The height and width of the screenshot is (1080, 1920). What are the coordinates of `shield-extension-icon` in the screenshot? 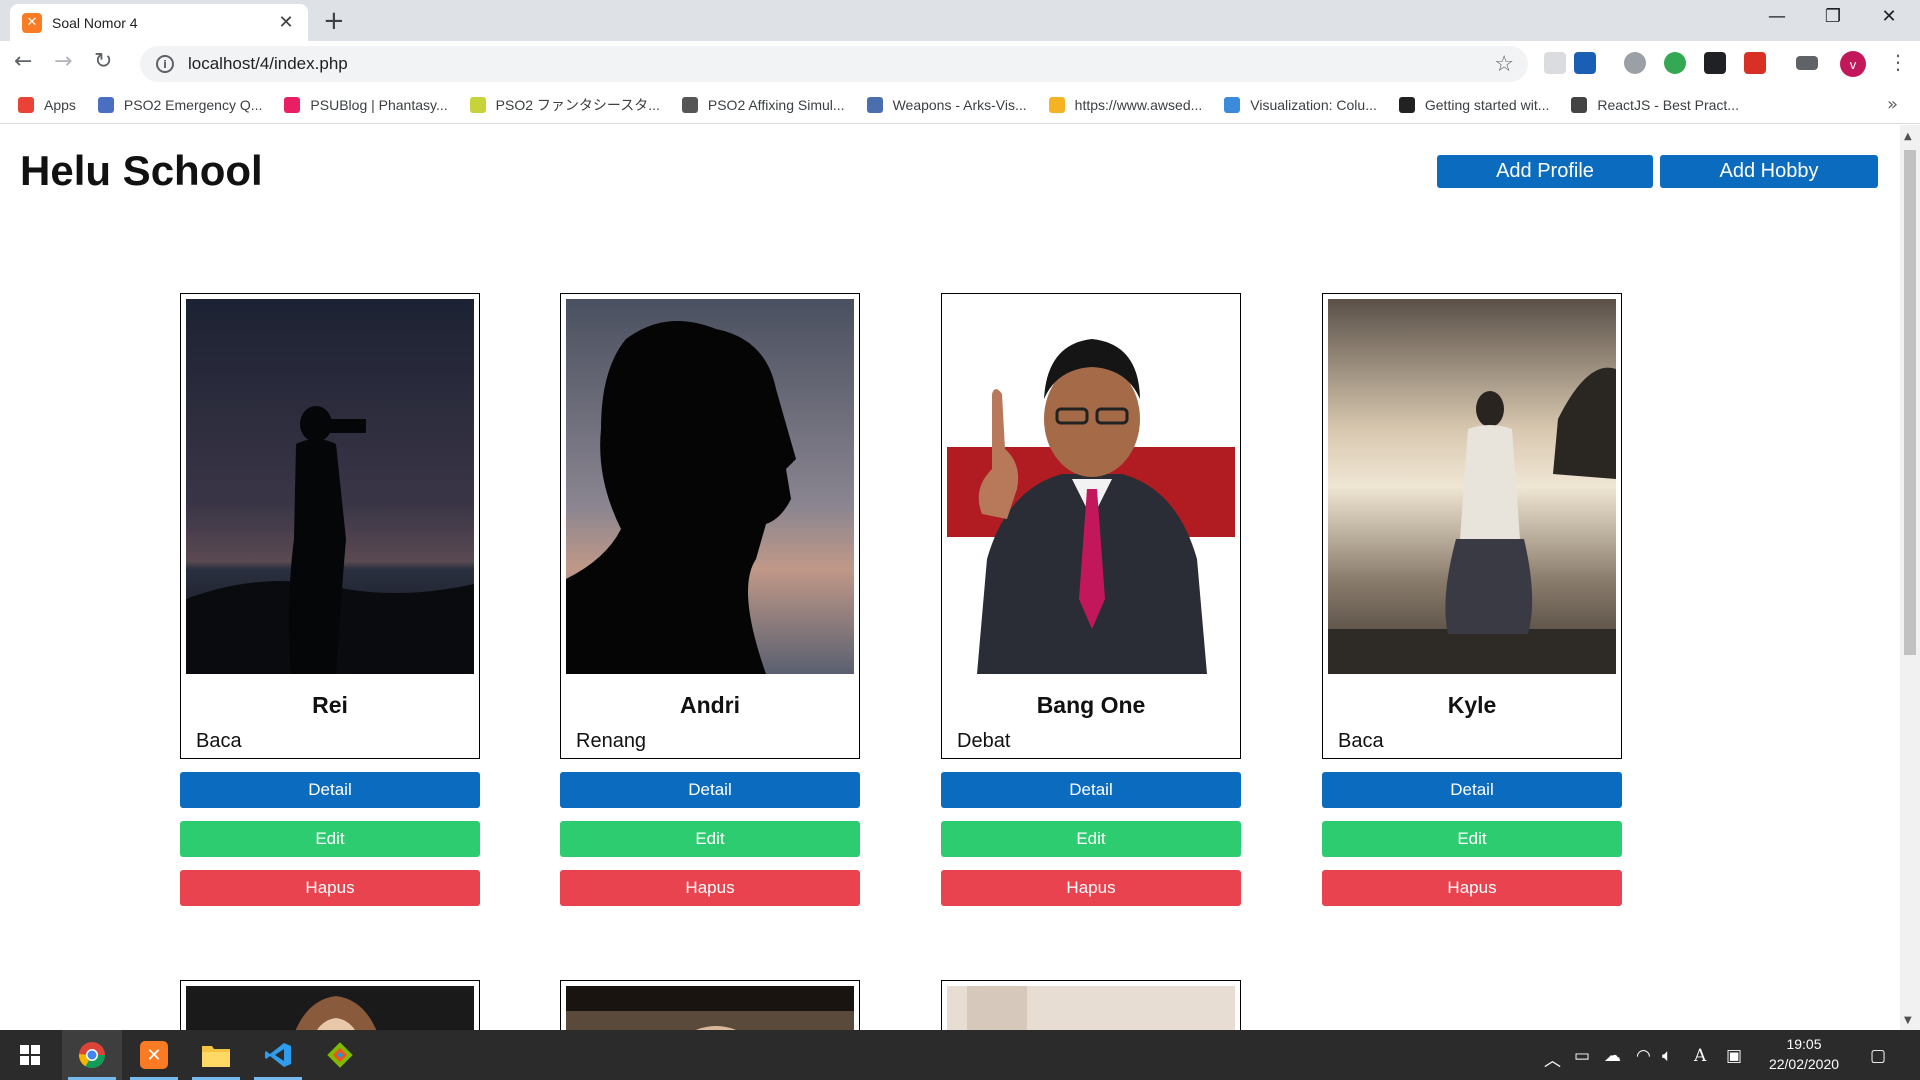 It's located at (1555, 63).